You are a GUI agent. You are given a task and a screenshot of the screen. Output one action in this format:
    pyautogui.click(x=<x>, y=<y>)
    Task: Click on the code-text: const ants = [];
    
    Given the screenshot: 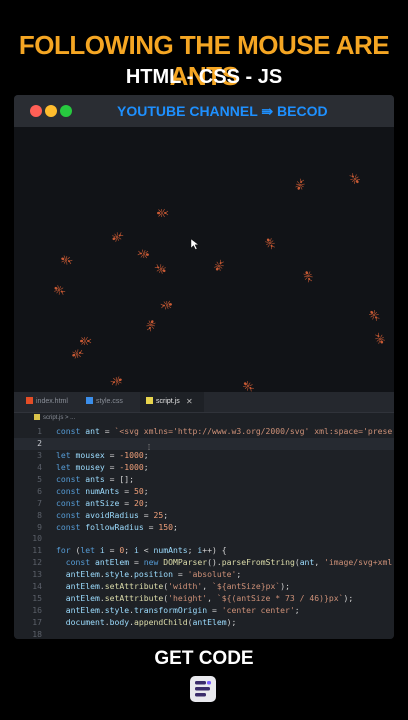 What is the action you would take?
    pyautogui.click(x=95, y=478)
    